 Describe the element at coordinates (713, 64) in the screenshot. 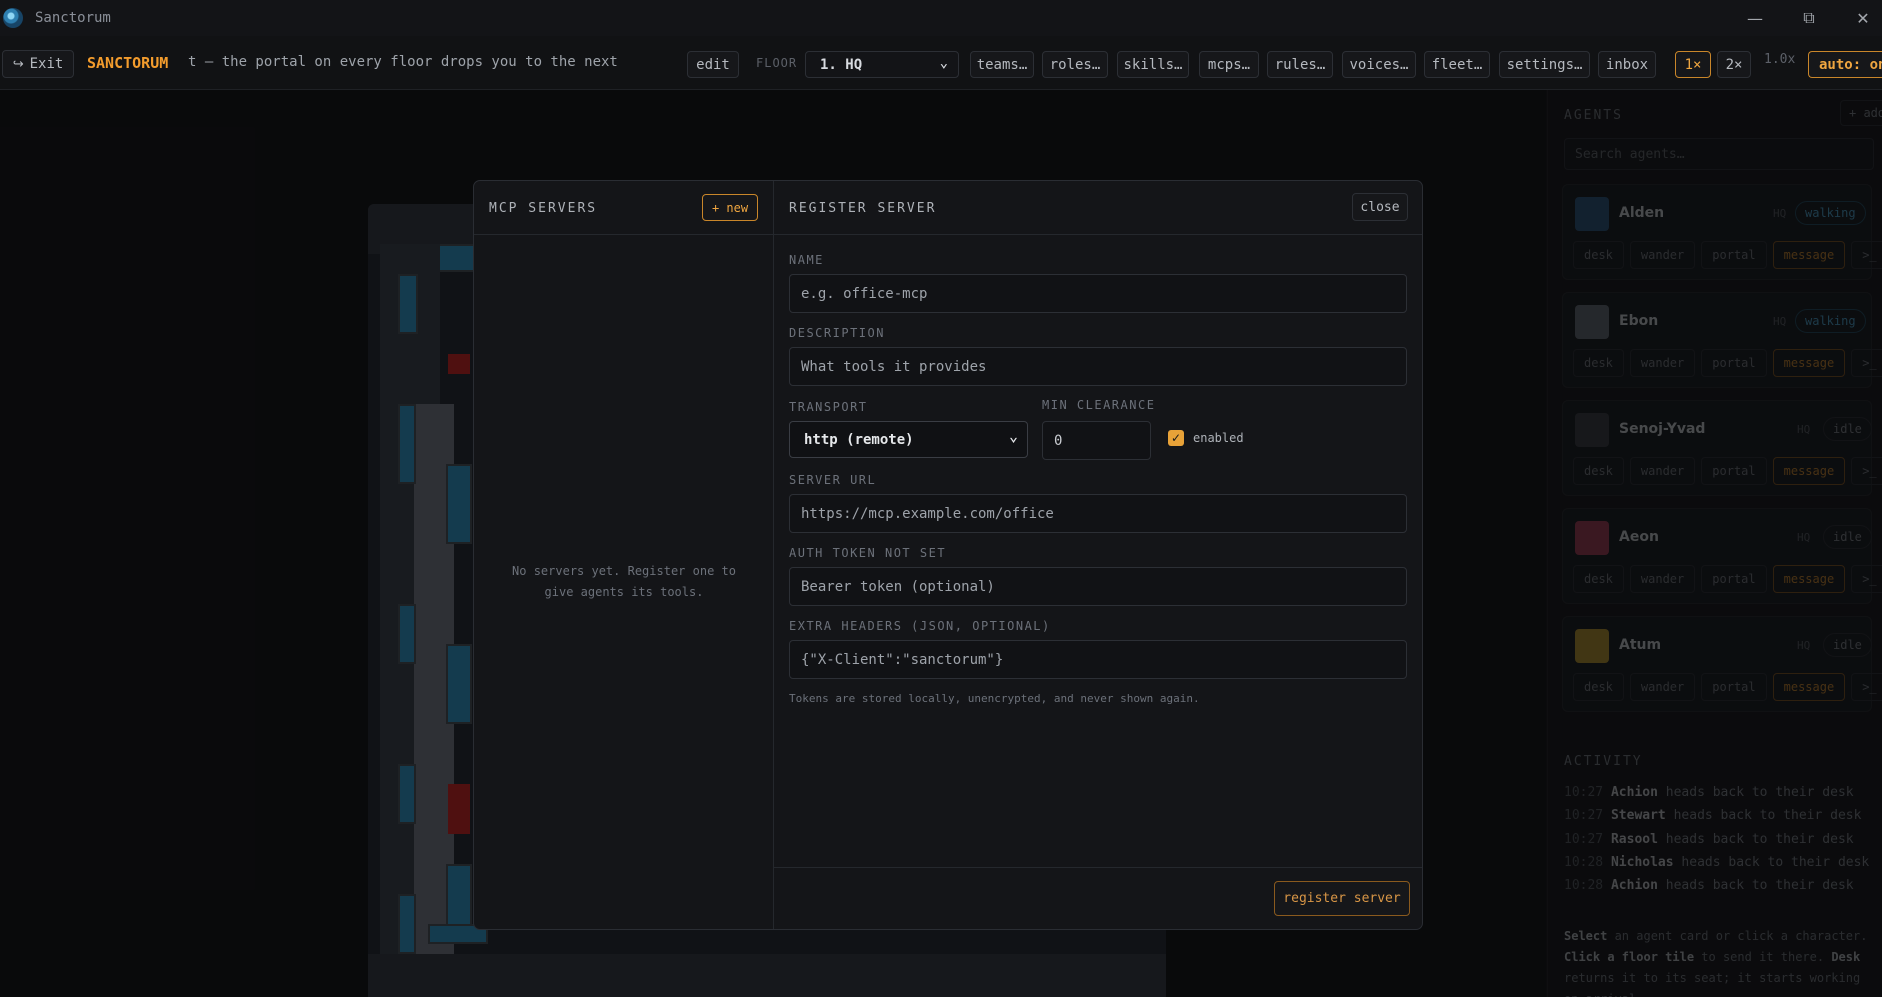

I see `edit-button: edit` at that location.